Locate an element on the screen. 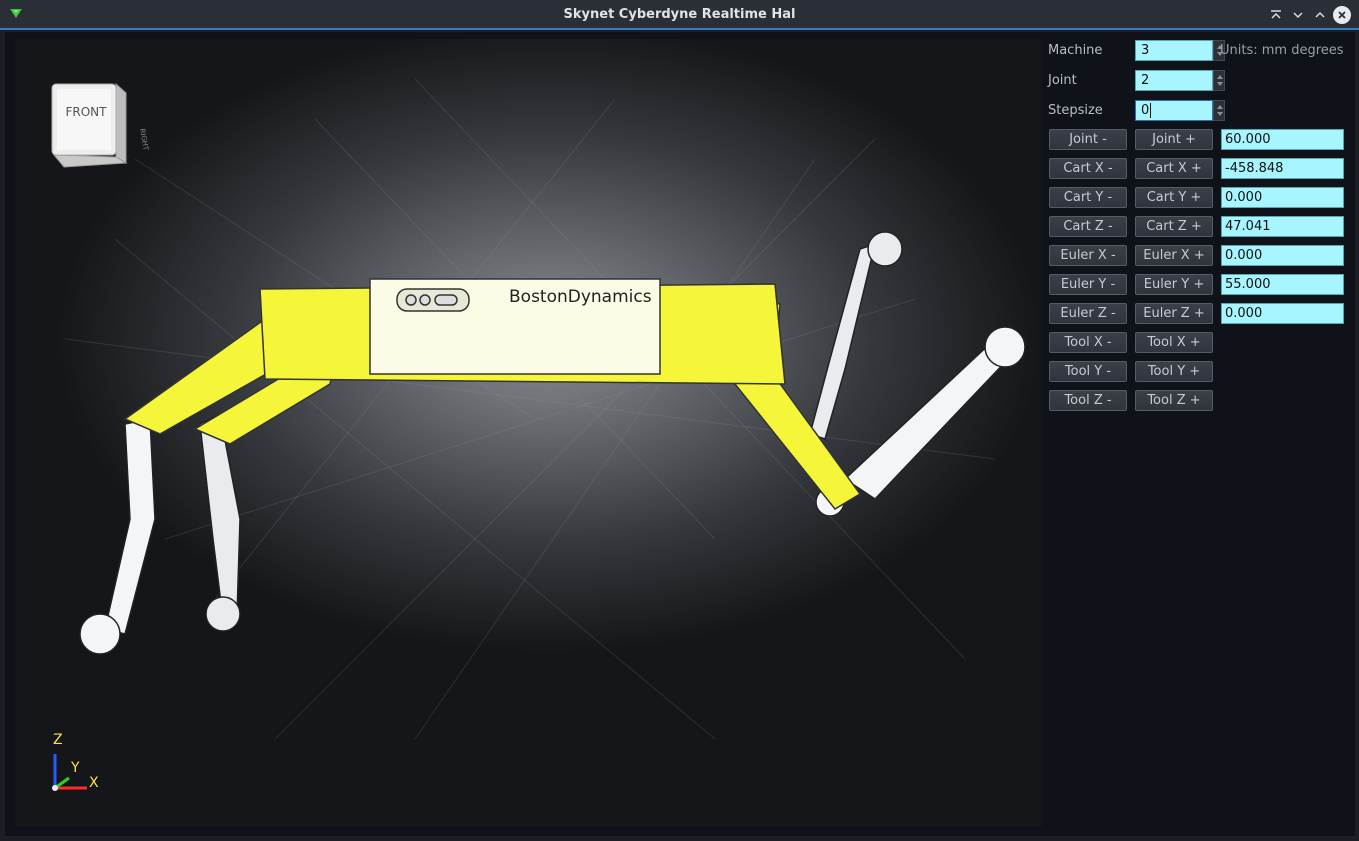  cart-z-value-field: 47.041 is located at coordinates (1282, 226).